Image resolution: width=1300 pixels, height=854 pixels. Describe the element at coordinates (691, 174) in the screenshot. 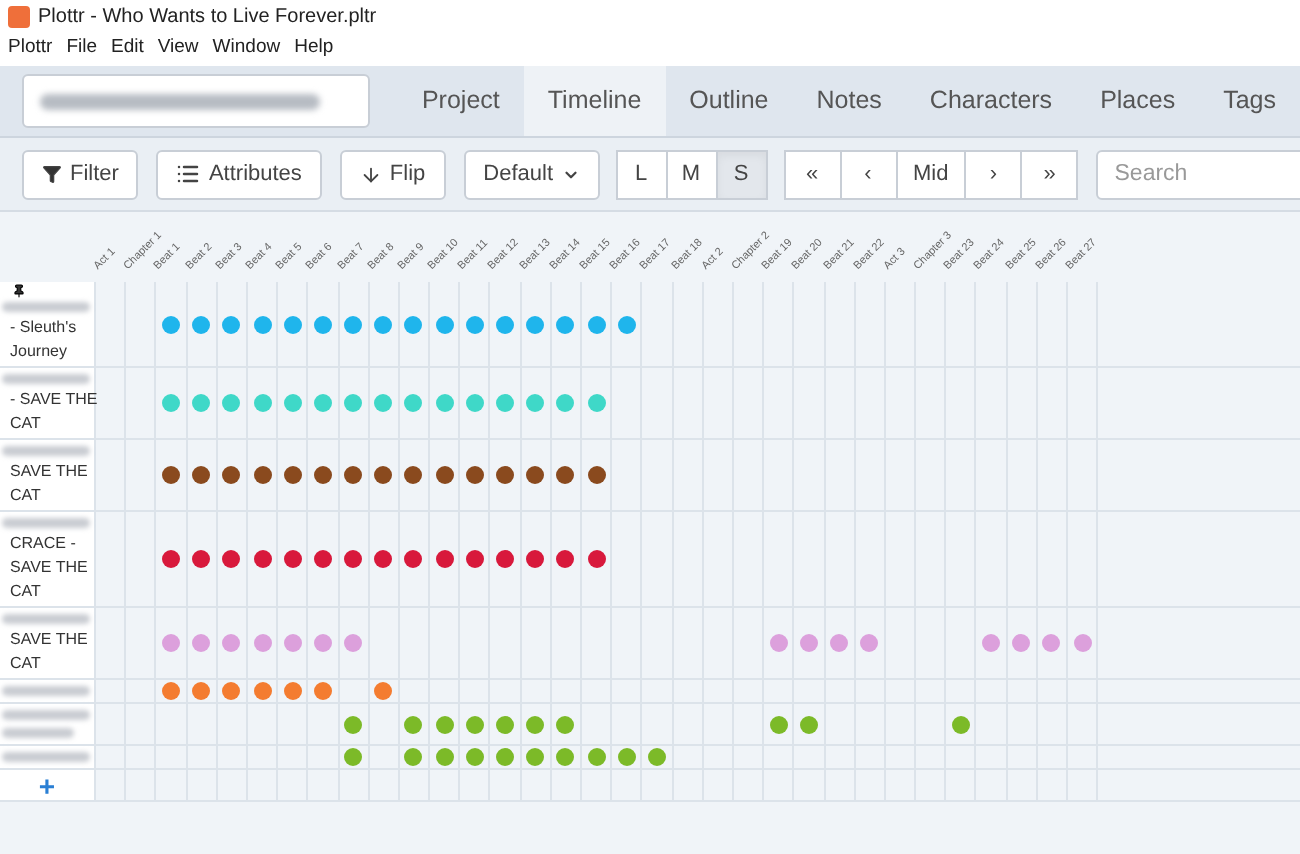

I see `size-toggle: M` at that location.